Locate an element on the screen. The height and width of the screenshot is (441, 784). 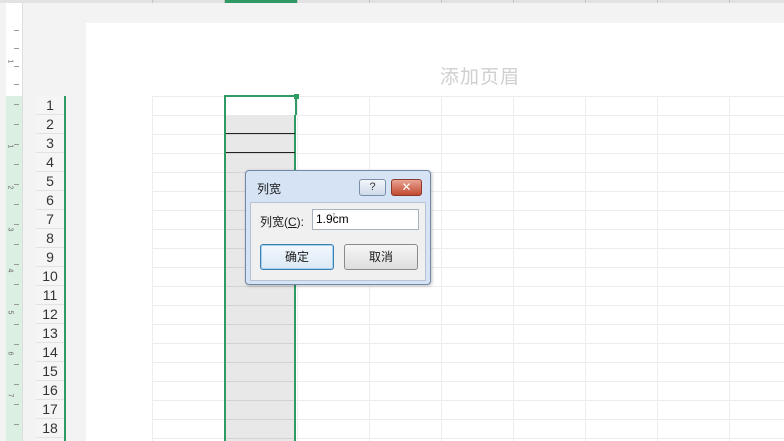
row-number: 1 is located at coordinates (50, 105).